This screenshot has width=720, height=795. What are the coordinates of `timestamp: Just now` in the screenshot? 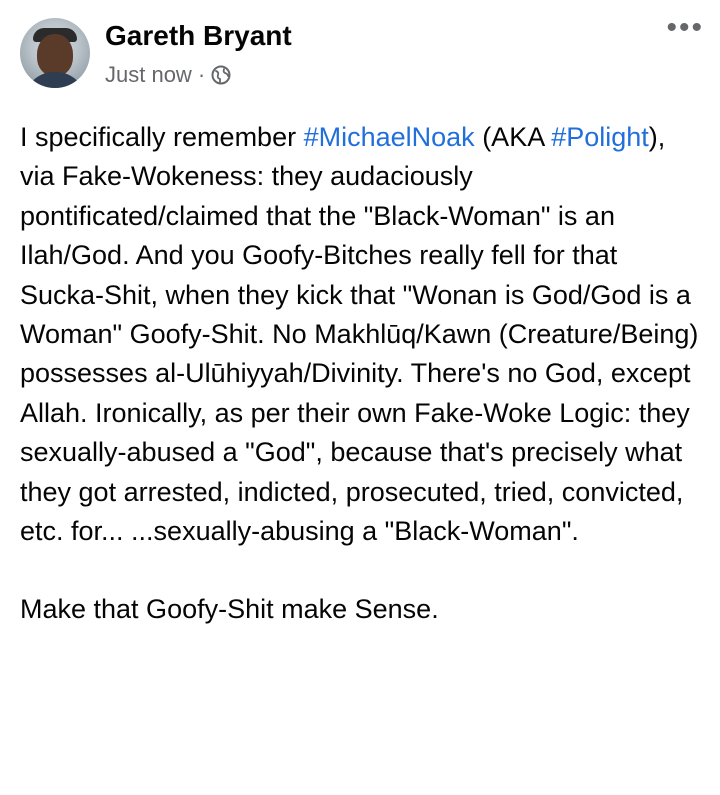 It's located at (148, 75).